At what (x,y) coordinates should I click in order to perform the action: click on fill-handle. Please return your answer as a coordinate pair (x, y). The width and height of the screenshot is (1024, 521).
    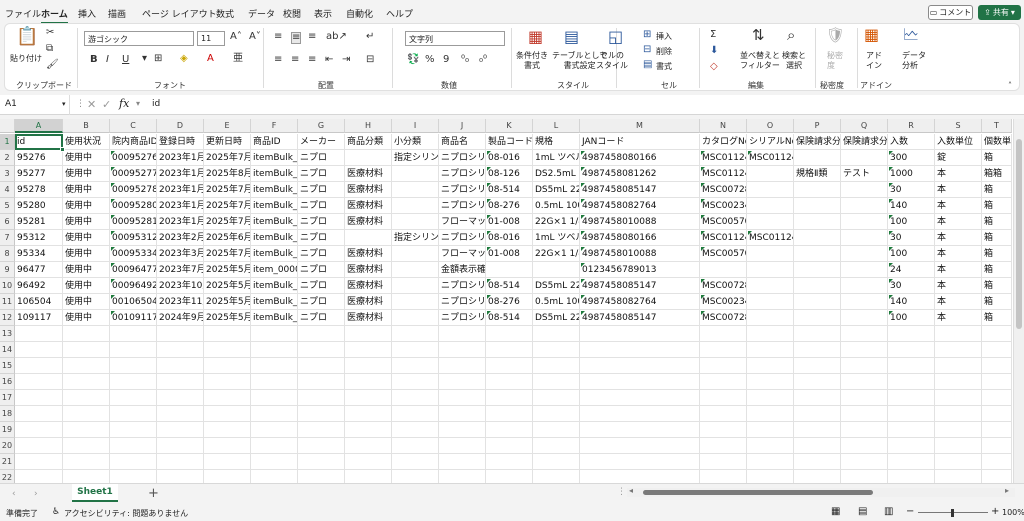
    Looking at the image, I should click on (62, 149).